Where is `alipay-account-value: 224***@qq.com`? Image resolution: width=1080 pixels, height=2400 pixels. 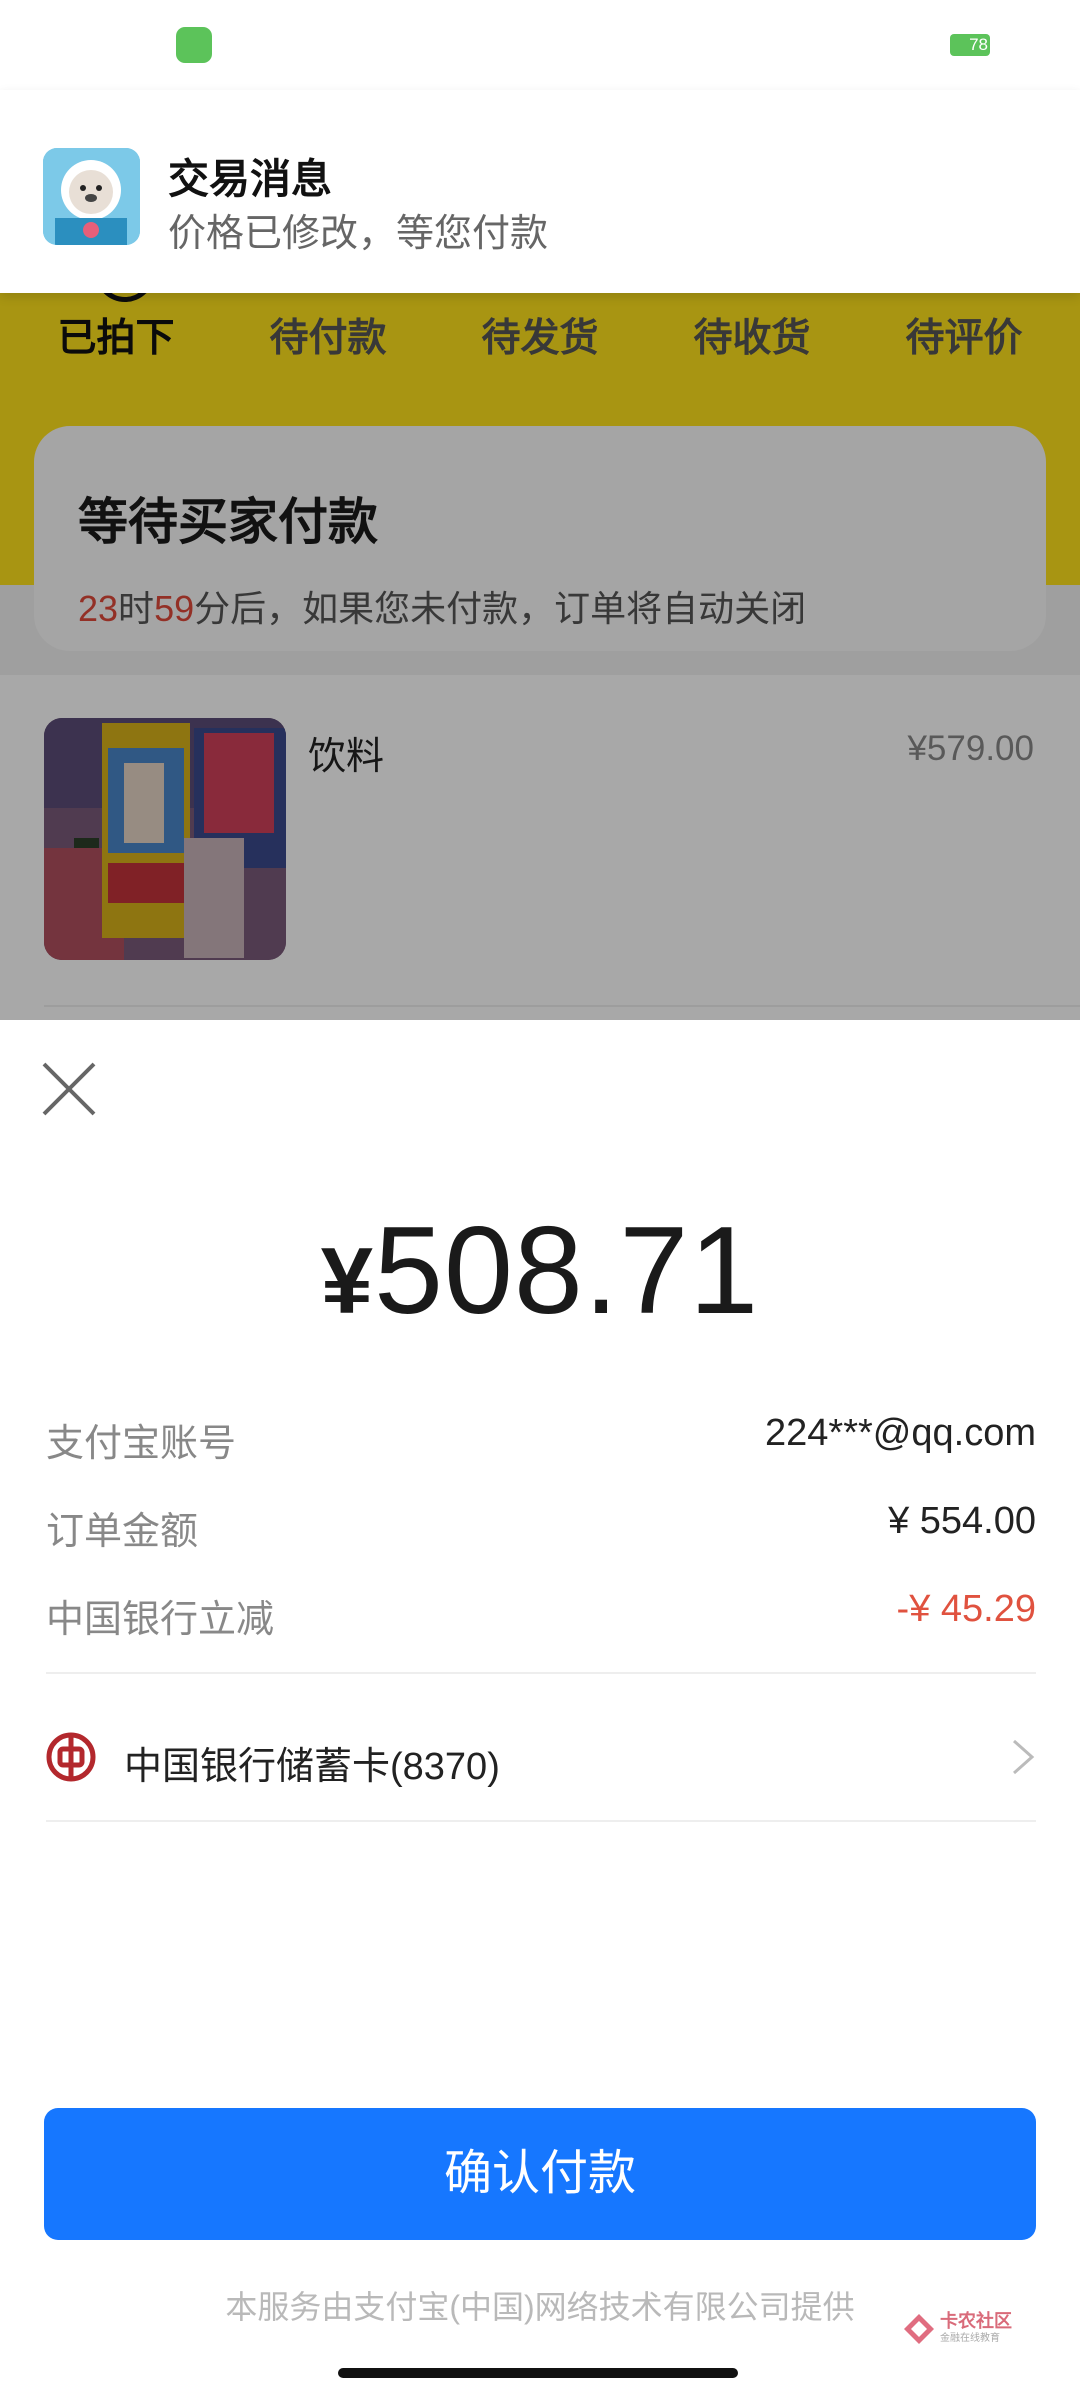
alipay-account-value: 224***@qq.com is located at coordinates (900, 1433).